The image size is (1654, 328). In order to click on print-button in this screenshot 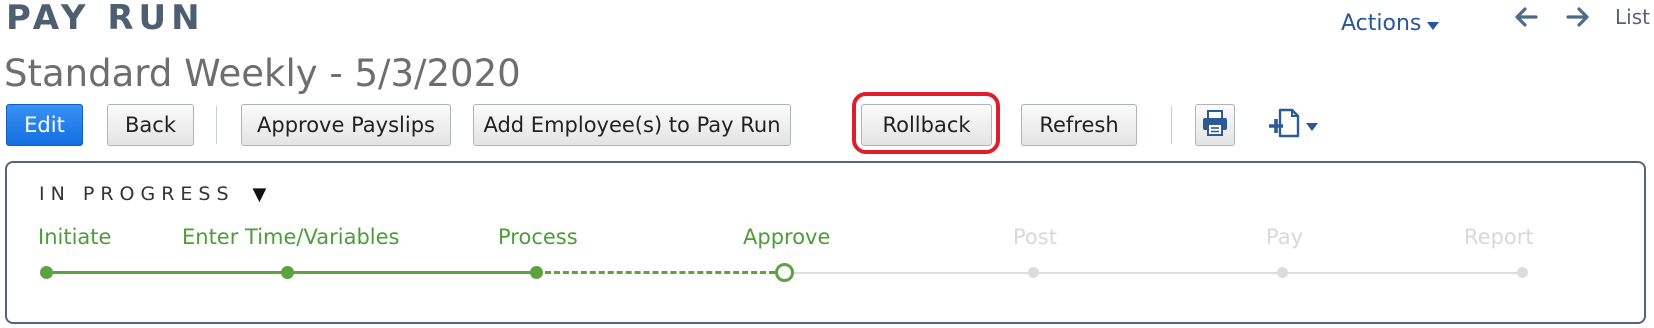, I will do `click(1215, 125)`.